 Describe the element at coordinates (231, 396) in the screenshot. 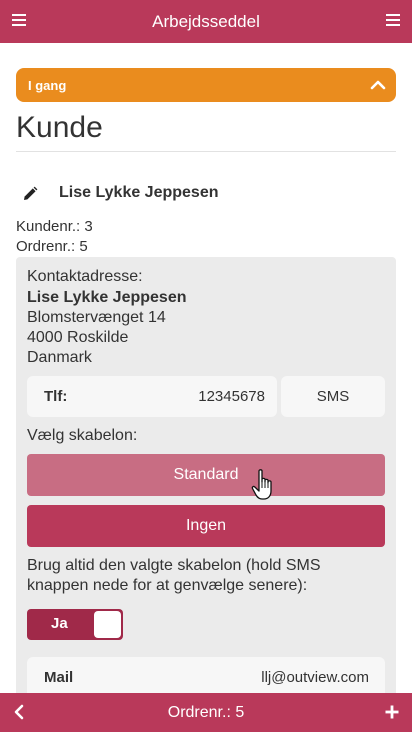

I see `phone-number: 12345678` at that location.